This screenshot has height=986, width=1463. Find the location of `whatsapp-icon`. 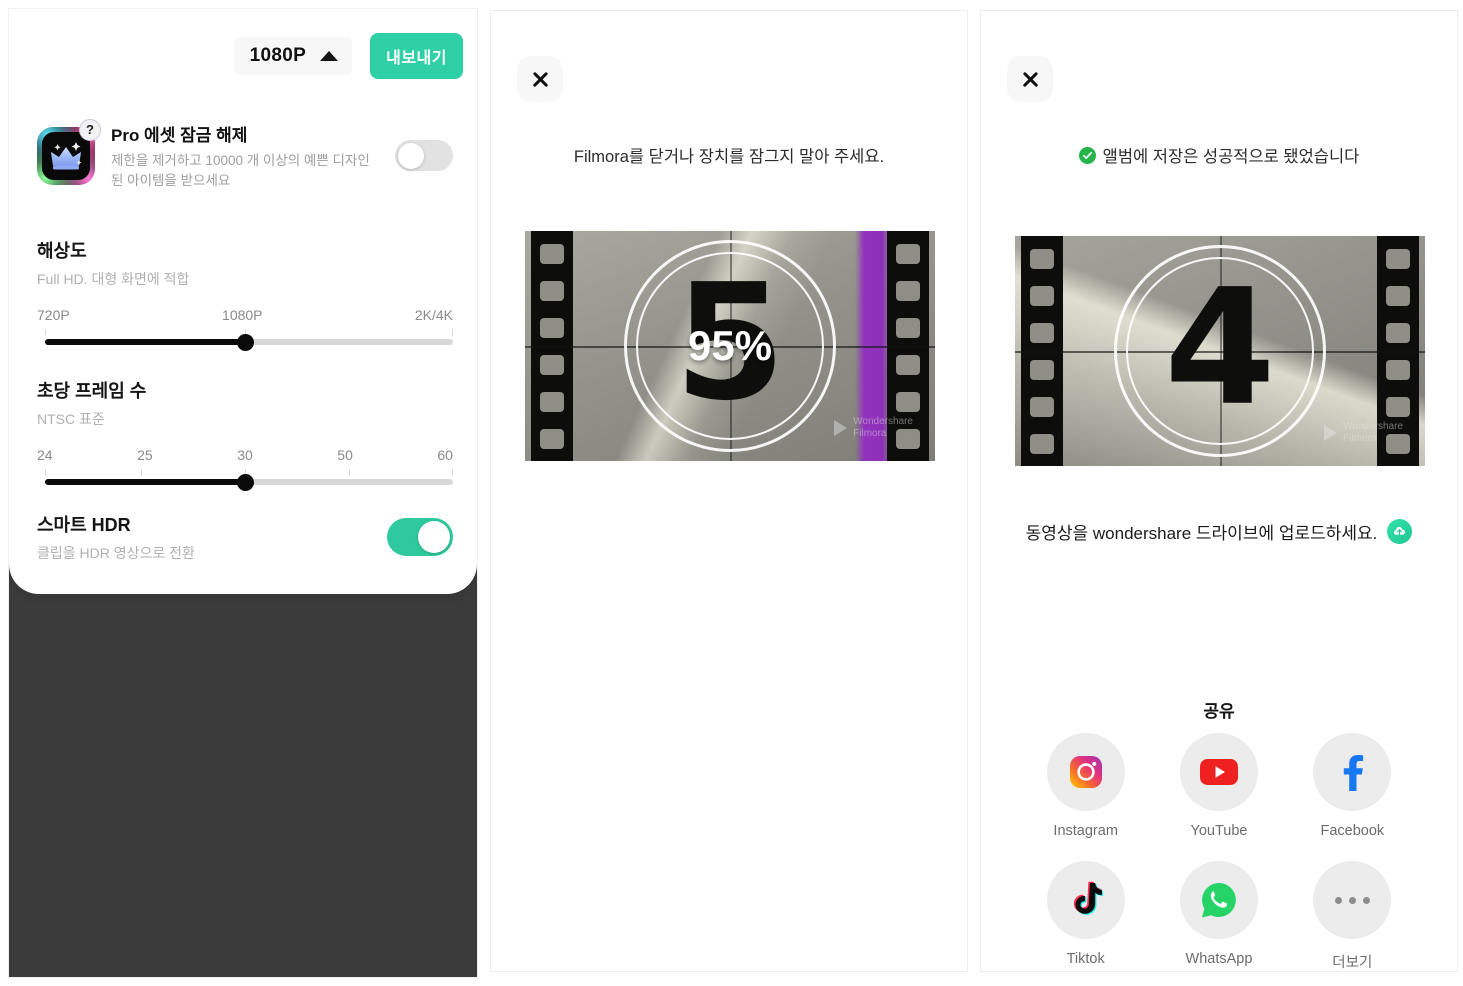

whatsapp-icon is located at coordinates (1218, 900).